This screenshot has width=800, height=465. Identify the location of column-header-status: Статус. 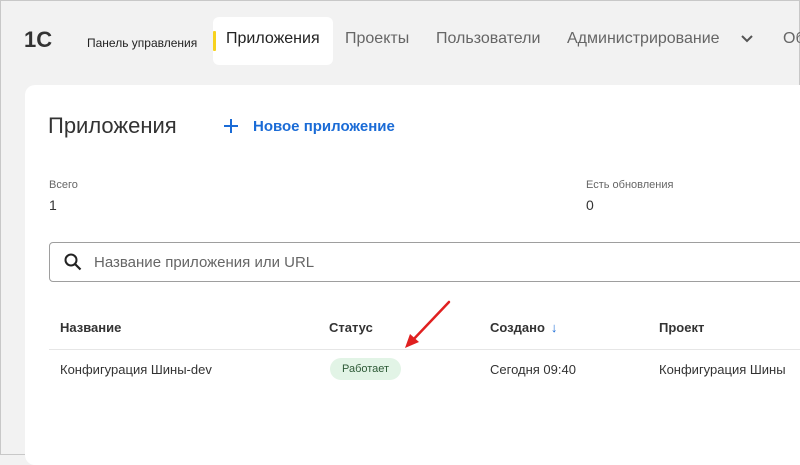
(351, 327).